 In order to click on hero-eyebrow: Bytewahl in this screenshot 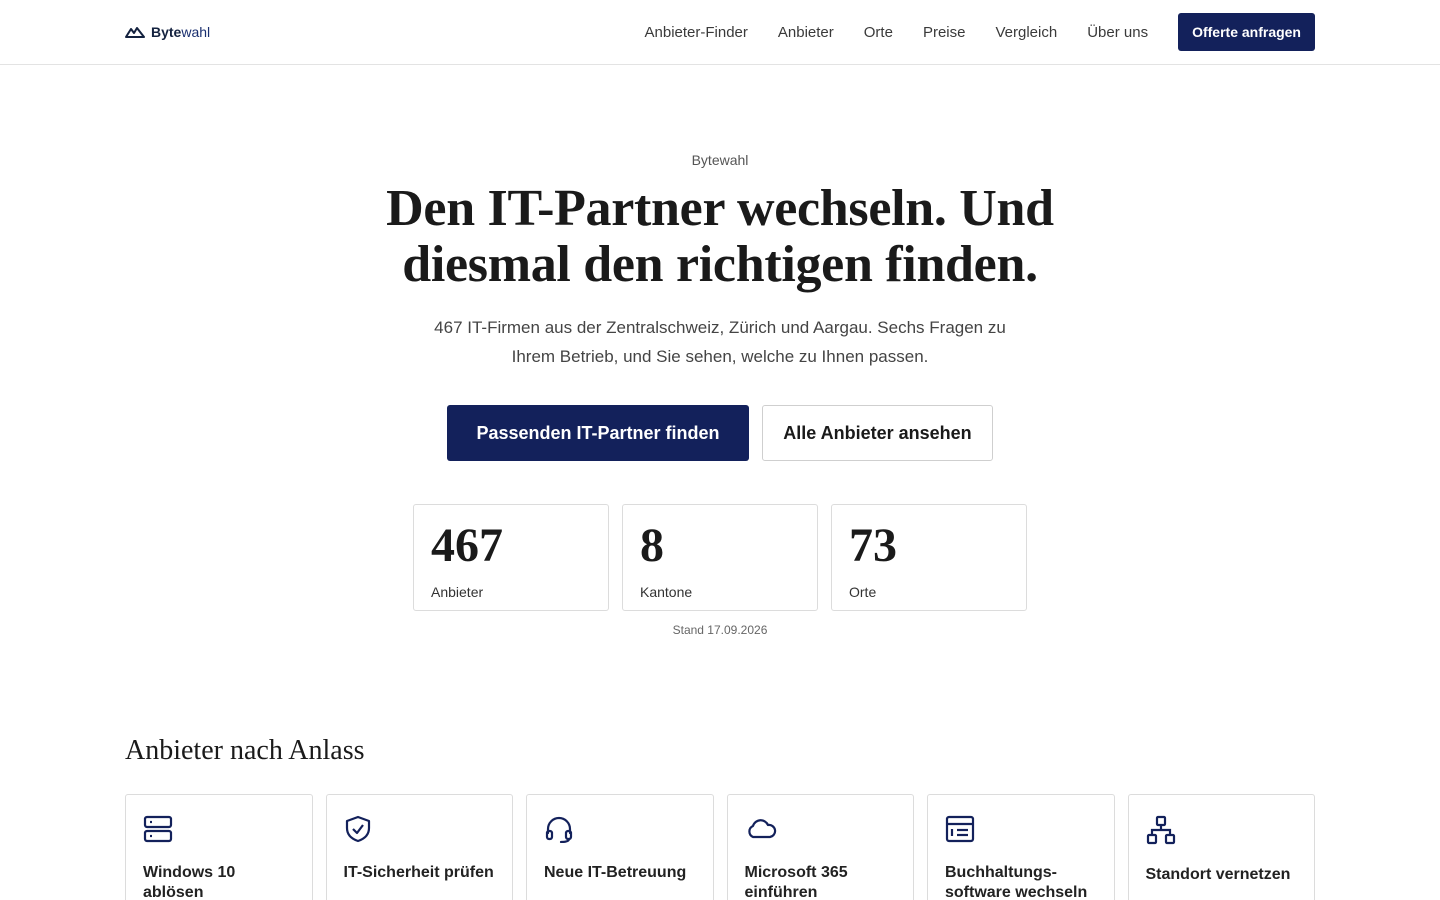, I will do `click(720, 160)`.